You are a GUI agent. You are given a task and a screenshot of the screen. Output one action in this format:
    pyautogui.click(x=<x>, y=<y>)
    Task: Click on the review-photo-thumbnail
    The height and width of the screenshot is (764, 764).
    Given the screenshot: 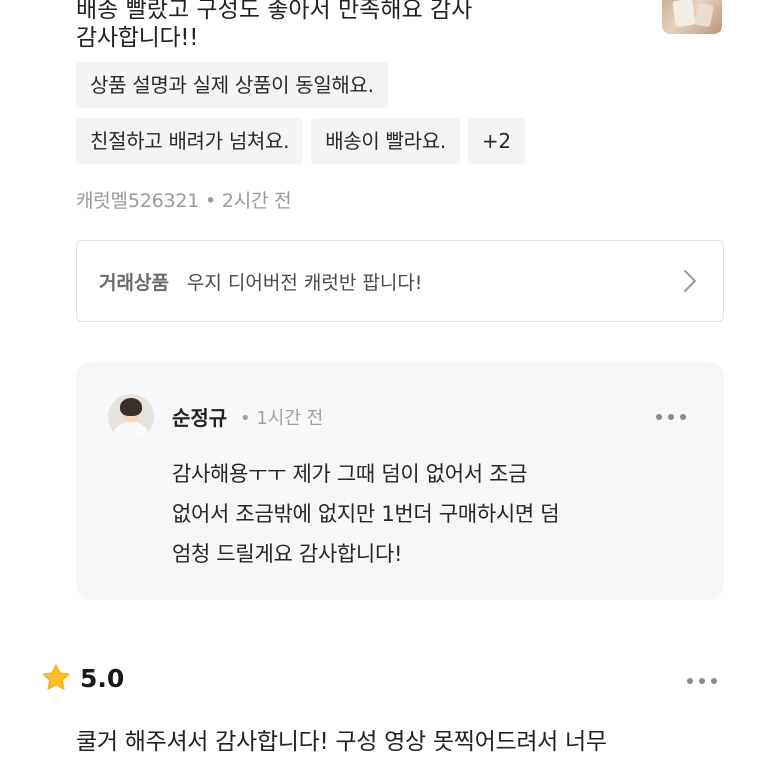 What is the action you would take?
    pyautogui.click(x=692, y=17)
    